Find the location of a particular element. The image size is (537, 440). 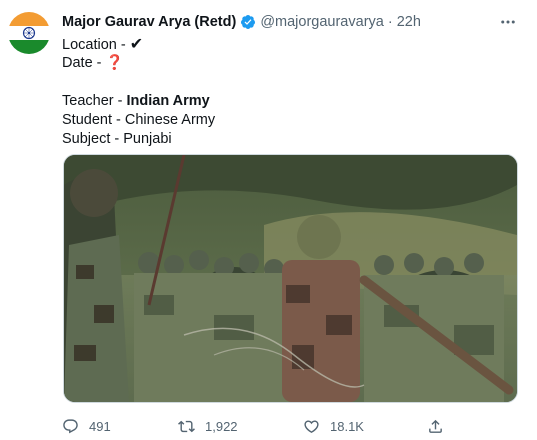

teacher-value: Indian Army is located at coordinates (168, 101).